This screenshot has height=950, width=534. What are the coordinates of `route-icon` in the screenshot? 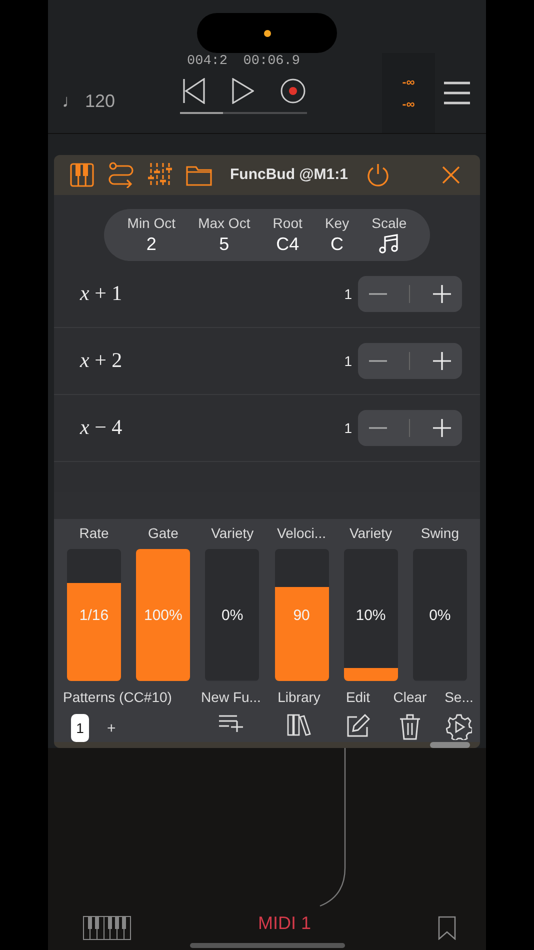 It's located at (121, 175).